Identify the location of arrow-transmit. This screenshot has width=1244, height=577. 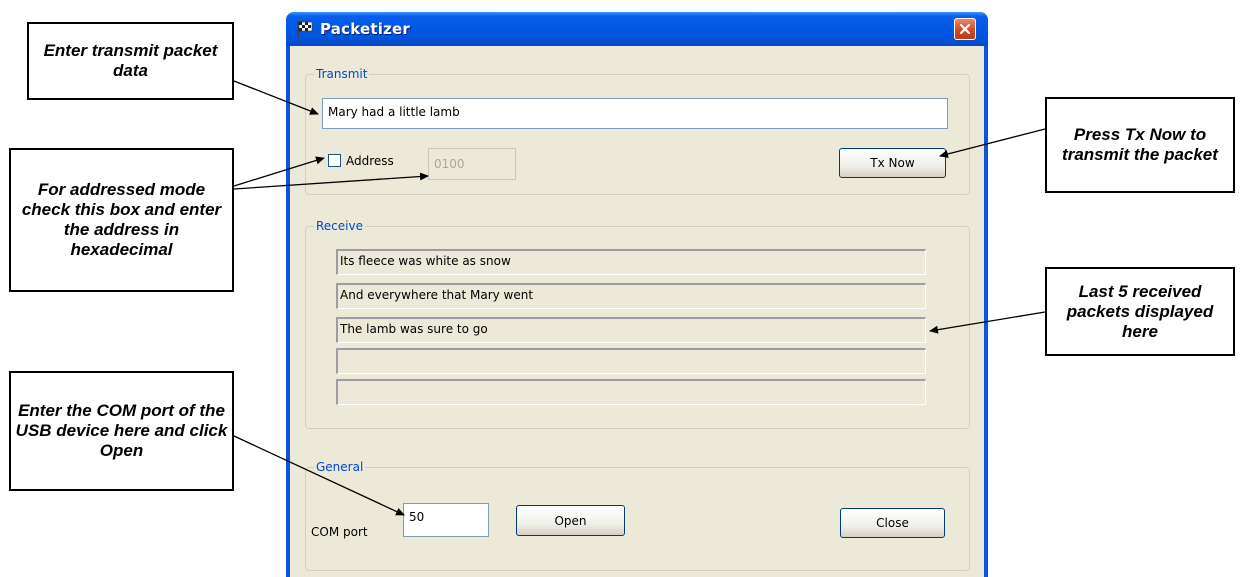
(276, 97).